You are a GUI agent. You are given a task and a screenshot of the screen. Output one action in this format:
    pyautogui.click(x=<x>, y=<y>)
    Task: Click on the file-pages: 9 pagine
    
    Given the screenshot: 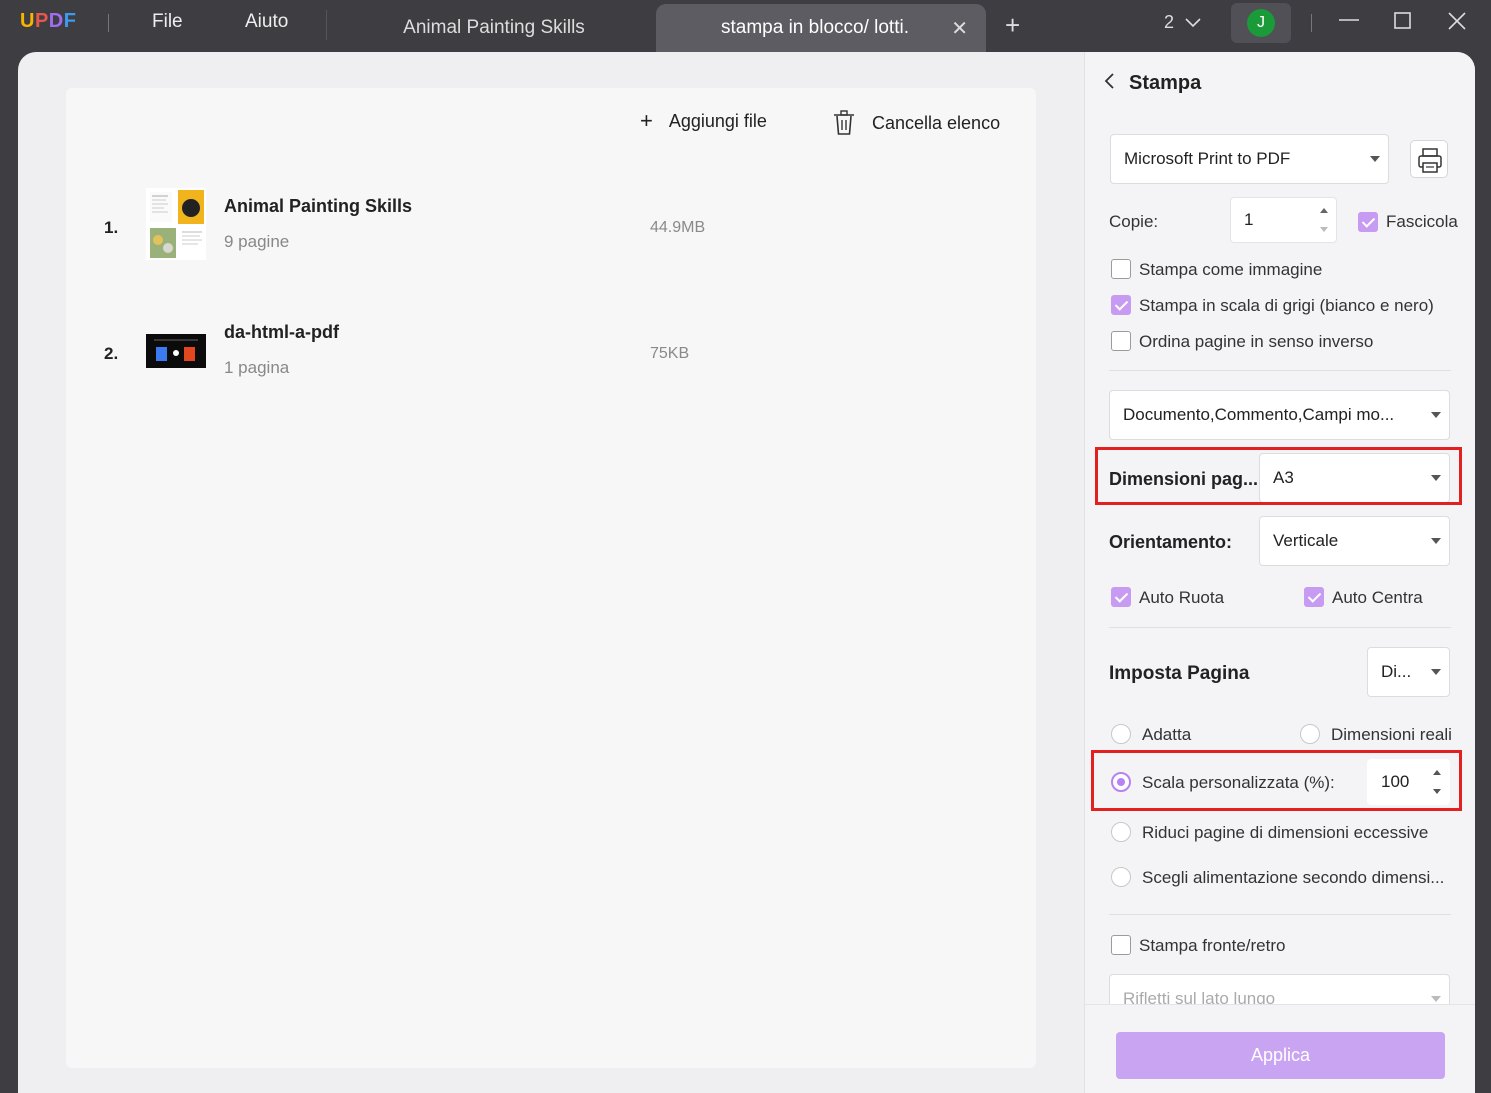 What is the action you would take?
    pyautogui.click(x=257, y=241)
    